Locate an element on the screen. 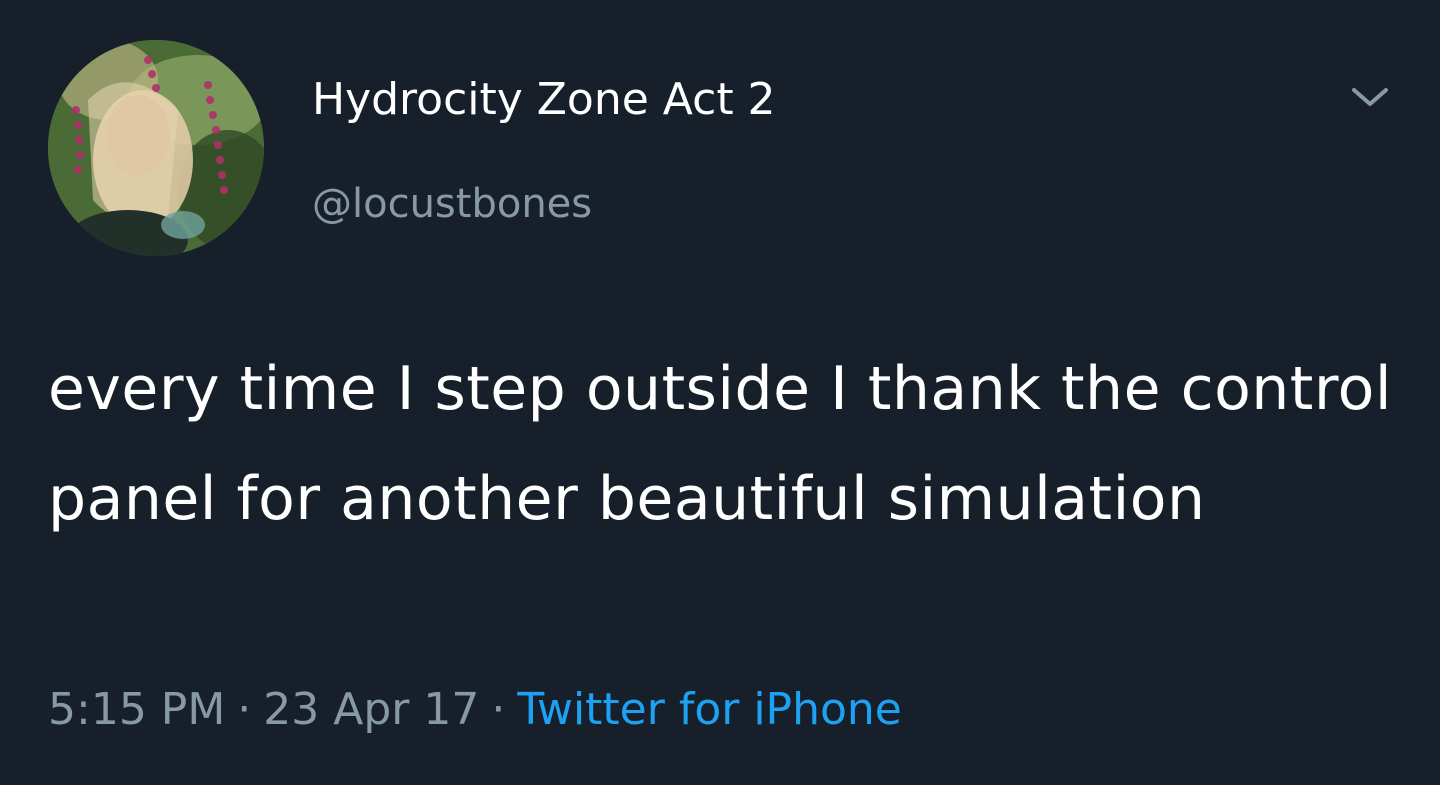 This screenshot has height=785, width=1440. avatar is located at coordinates (156, 148).